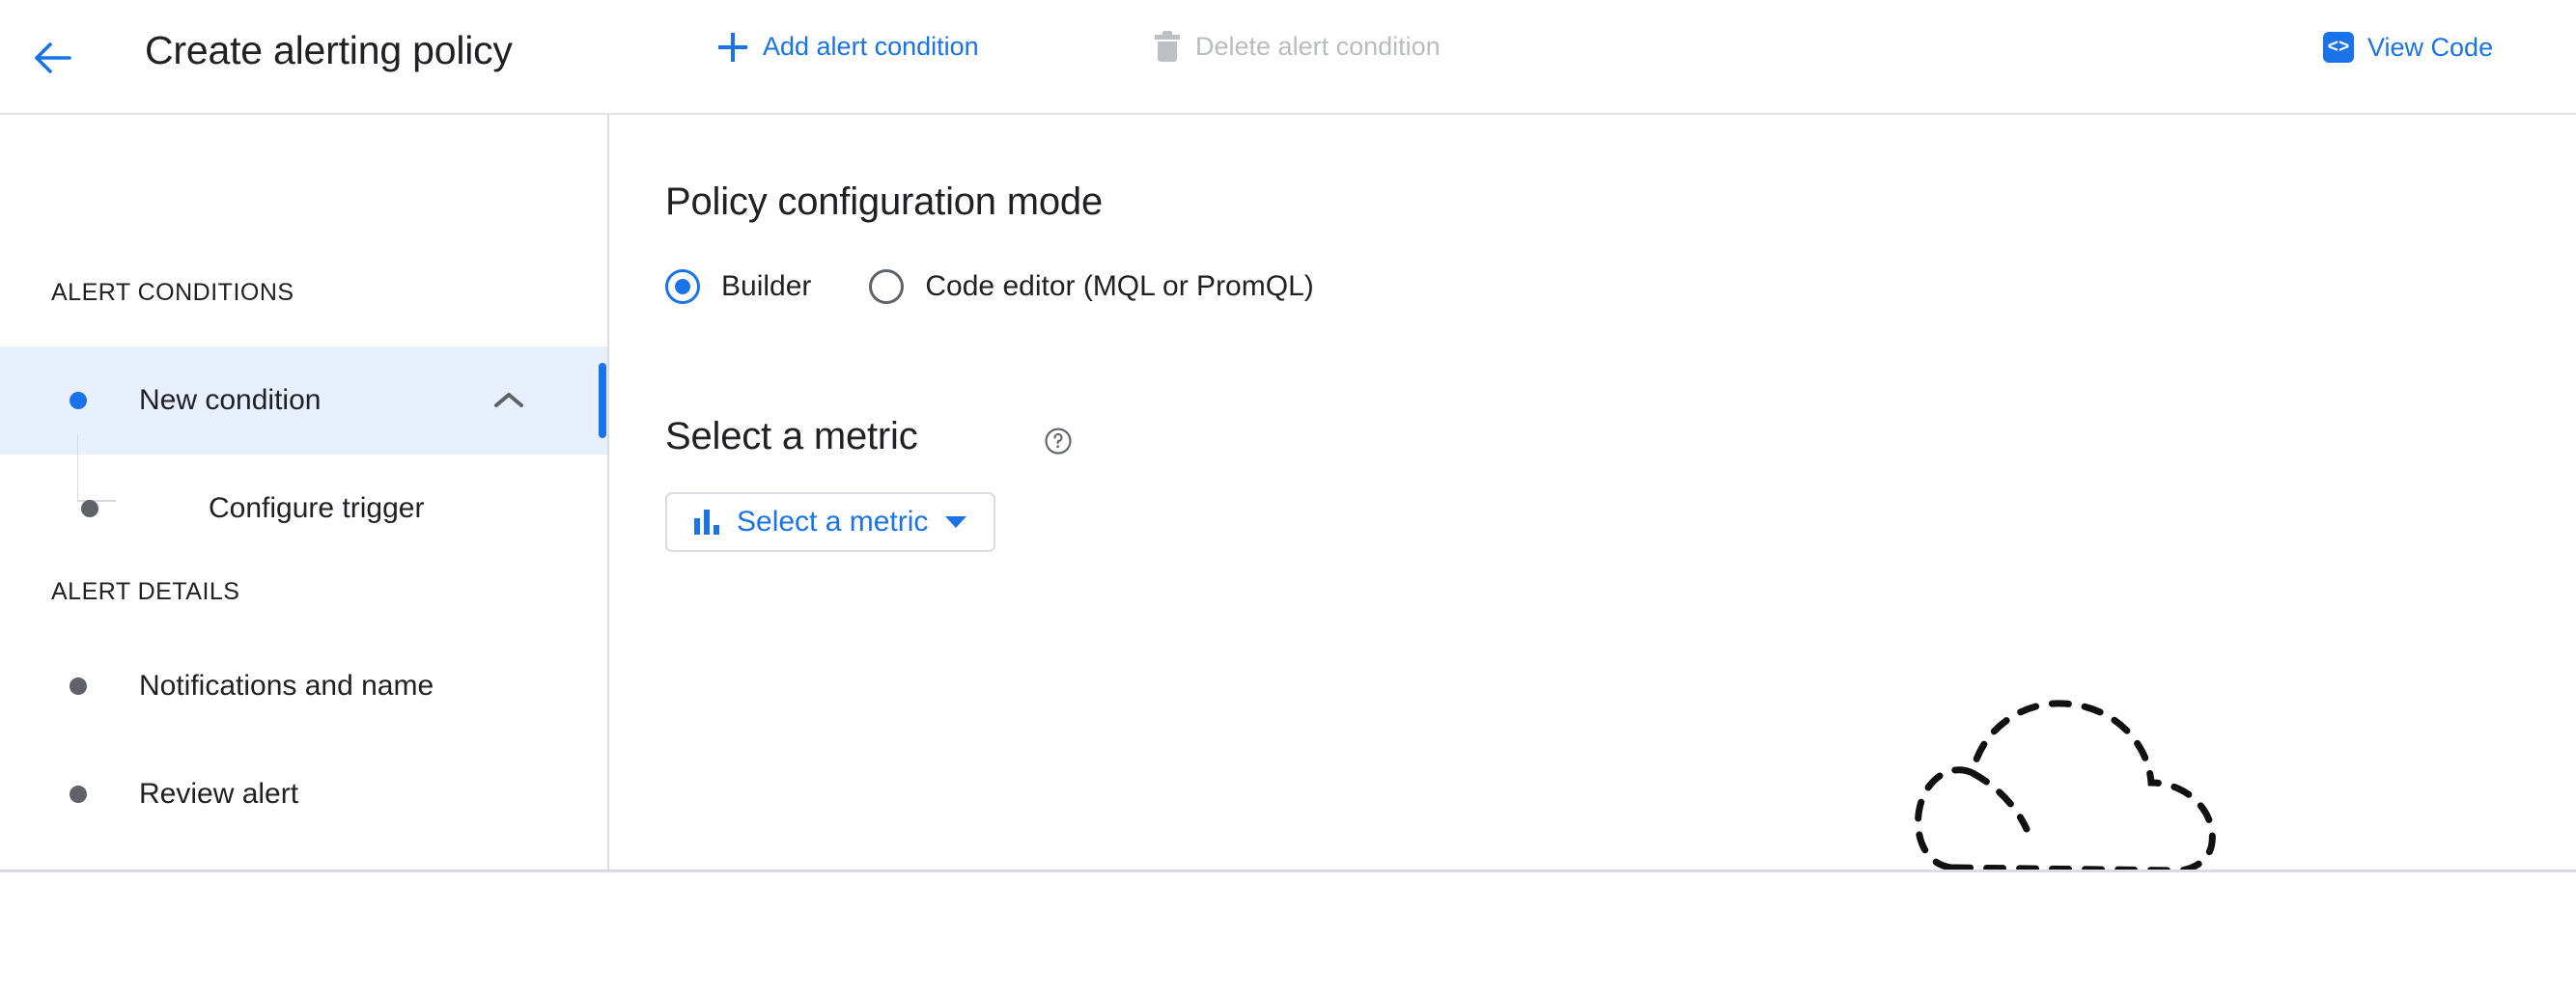  Describe the element at coordinates (871, 46) in the screenshot. I see `add-alert-condition-label: Add alert condition` at that location.